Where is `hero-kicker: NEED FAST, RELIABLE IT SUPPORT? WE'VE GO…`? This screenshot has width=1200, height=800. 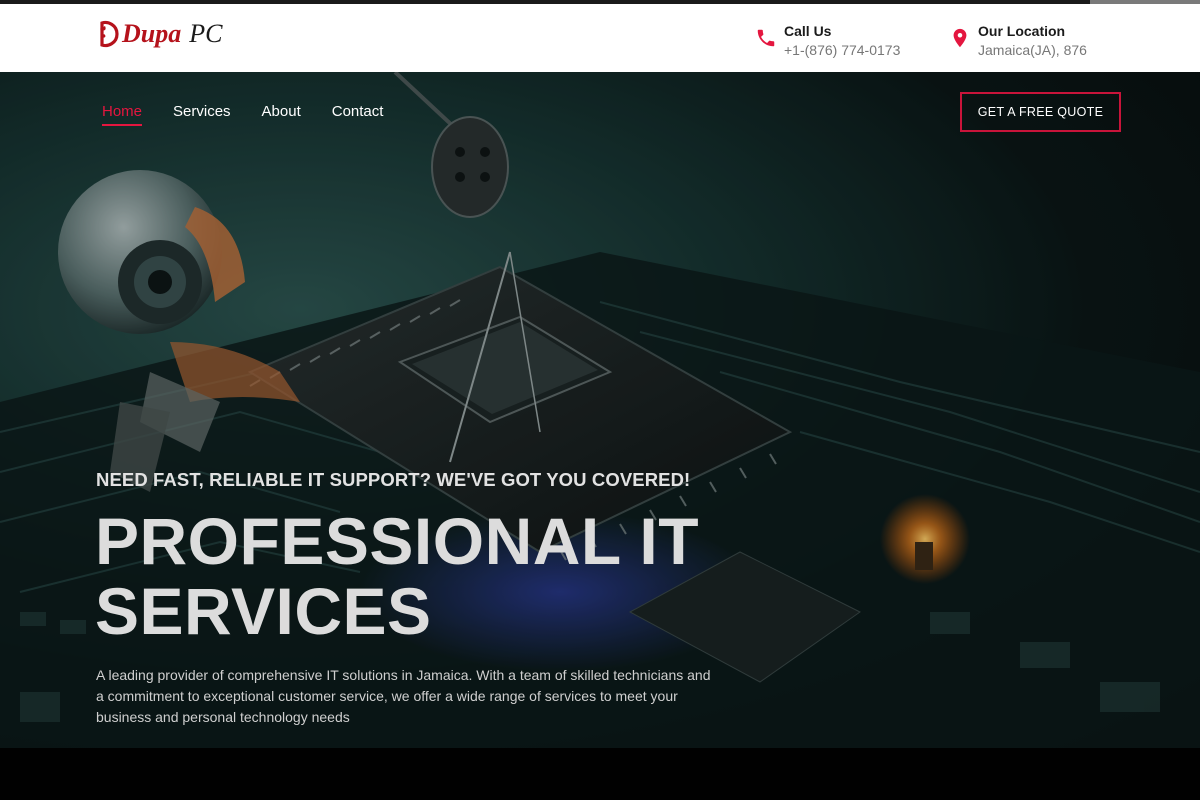 hero-kicker: NEED FAST, RELIABLE IT SUPPORT? WE'VE GO… is located at coordinates (393, 479).